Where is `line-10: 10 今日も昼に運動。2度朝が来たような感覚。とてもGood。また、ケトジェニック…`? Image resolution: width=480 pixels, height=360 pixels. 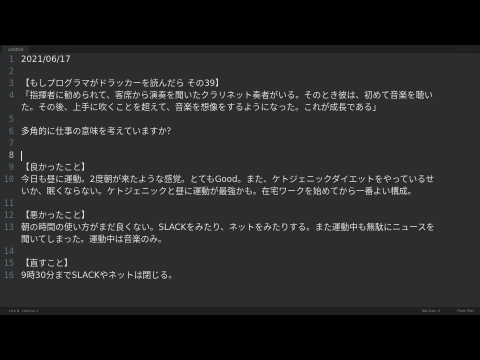 line-10: 10 今日も昼に運動。2度朝が来たような感覚。とてもGood。また、ケトジェニック… is located at coordinates (240, 180).